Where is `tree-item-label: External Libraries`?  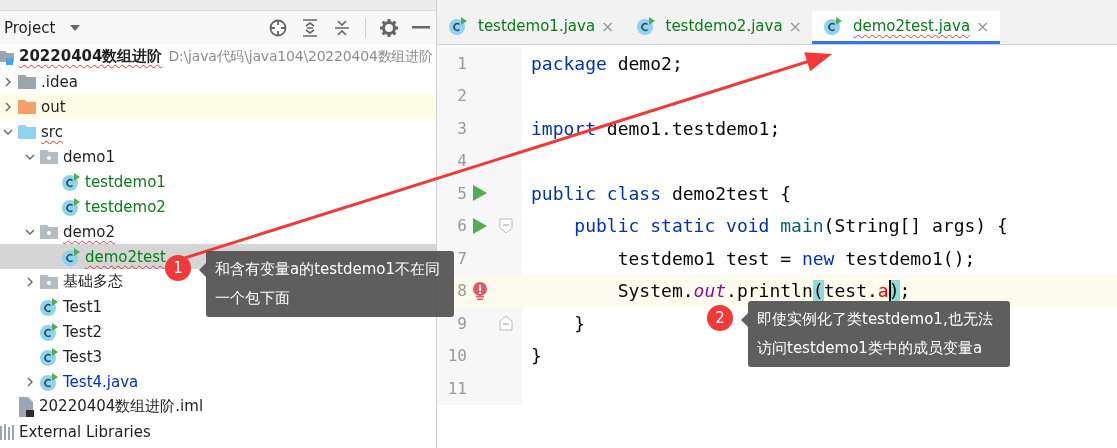
tree-item-label: External Libraries is located at coordinates (85, 431).